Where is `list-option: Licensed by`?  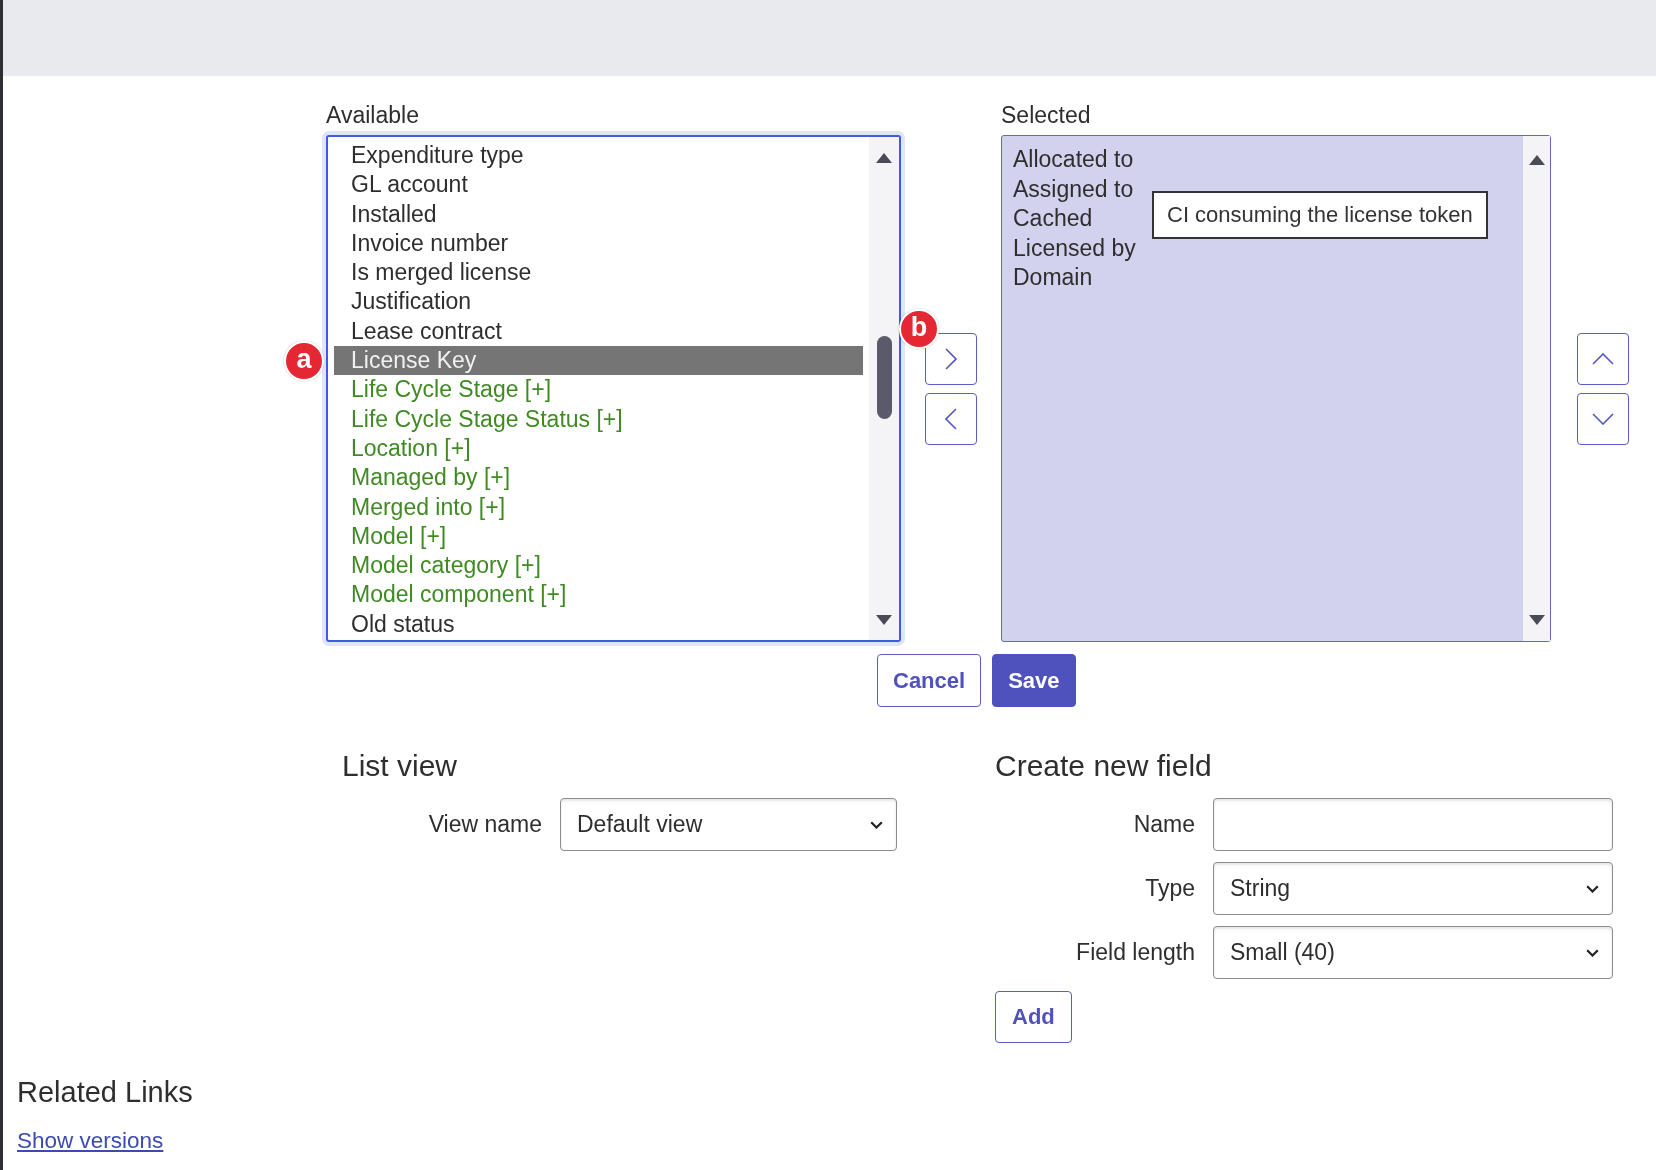
list-option: Licensed by is located at coordinates (1074, 248).